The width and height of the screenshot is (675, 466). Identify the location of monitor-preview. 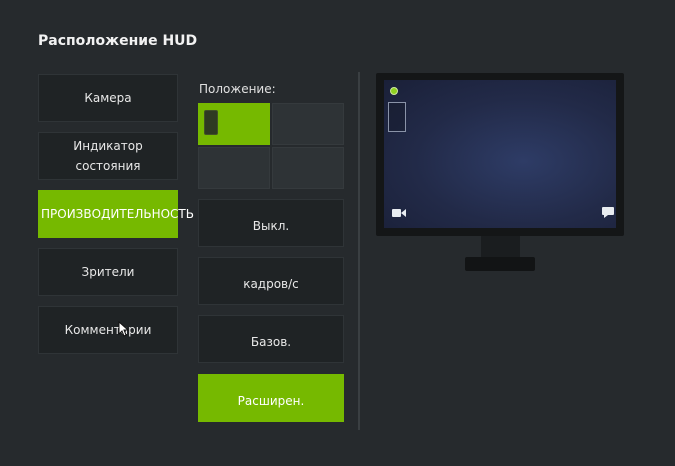
(500, 154).